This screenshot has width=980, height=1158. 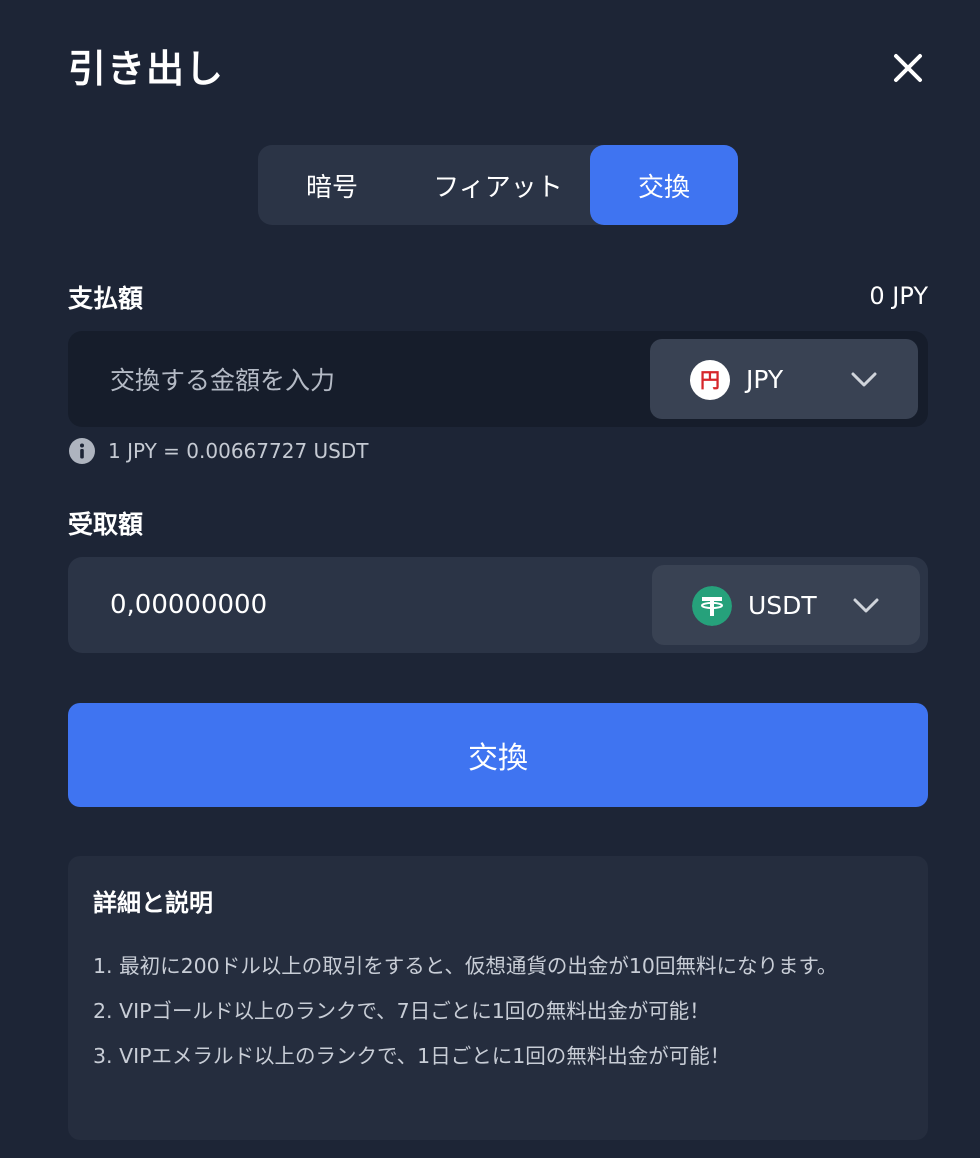 I want to click on receive-currency-label: USDT, so click(x=782, y=605).